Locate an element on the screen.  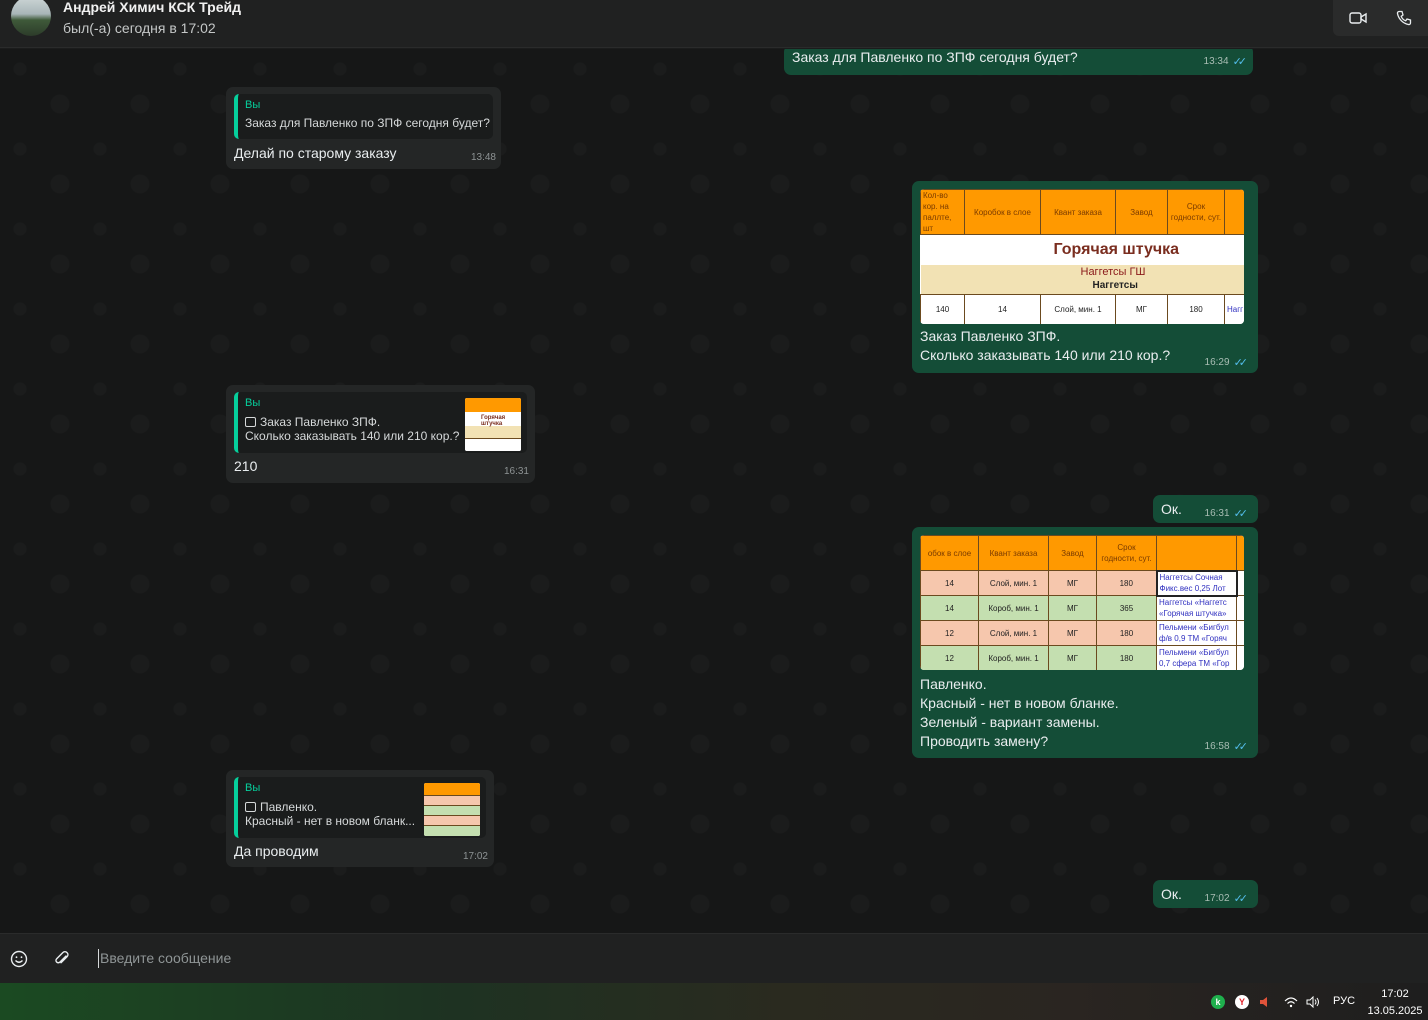
table-cell: Наггетсы «Наггетс «Горячая штучка» is located at coordinates (1196, 608).